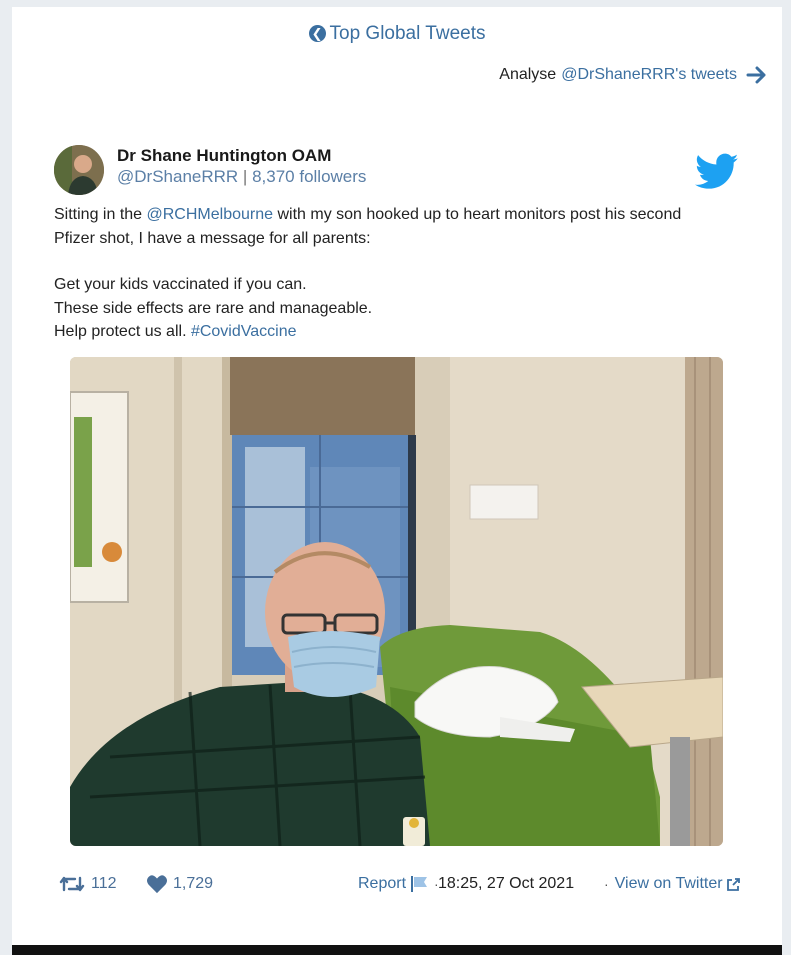  I want to click on tweet-line: Help protect us all. #CovidVaccine, so click(175, 331).